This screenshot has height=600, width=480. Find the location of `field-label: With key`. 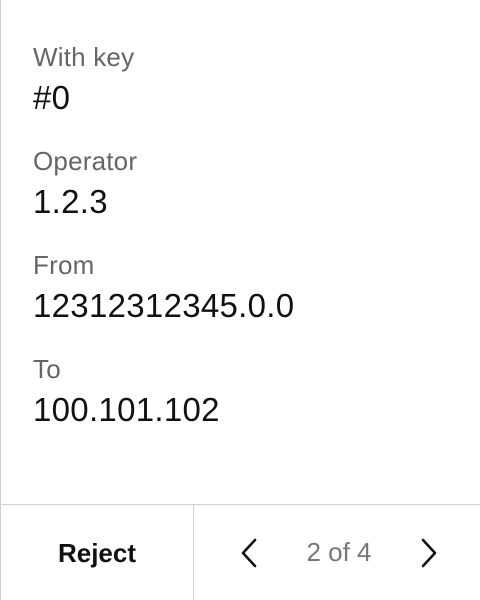

field-label: With key is located at coordinates (84, 57).